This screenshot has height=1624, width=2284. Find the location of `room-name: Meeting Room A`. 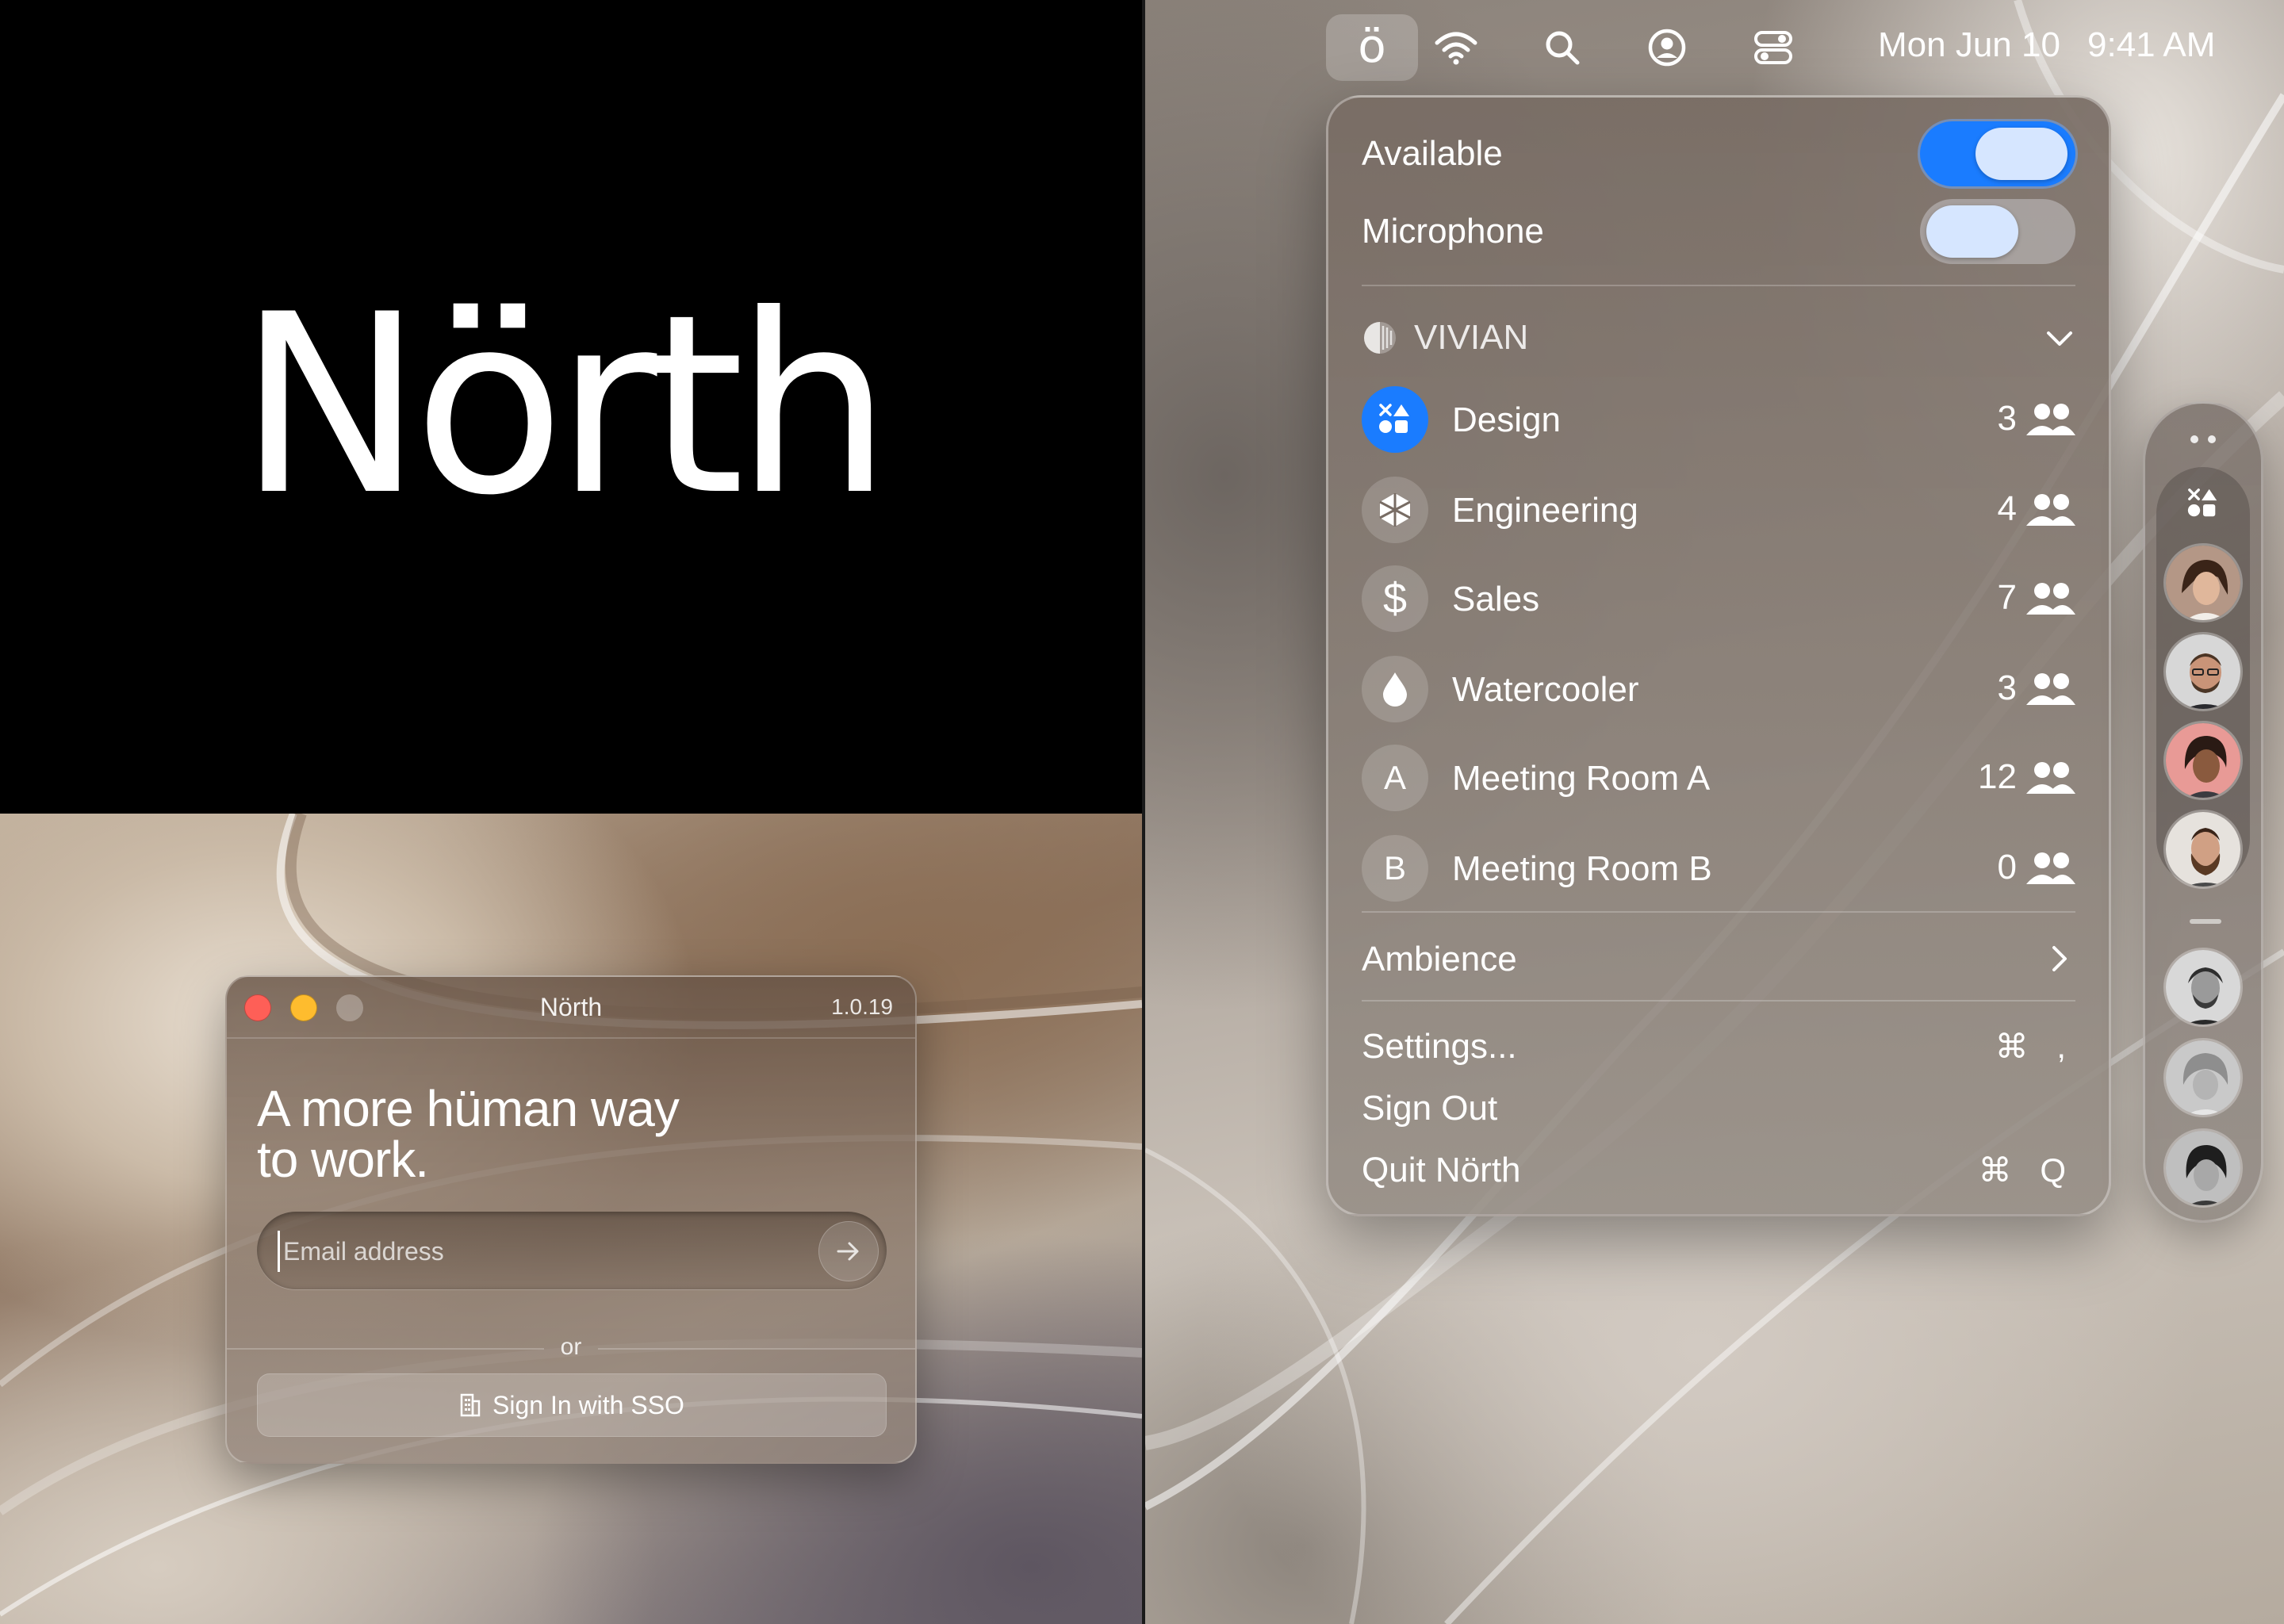

room-name: Meeting Room A is located at coordinates (1581, 778).